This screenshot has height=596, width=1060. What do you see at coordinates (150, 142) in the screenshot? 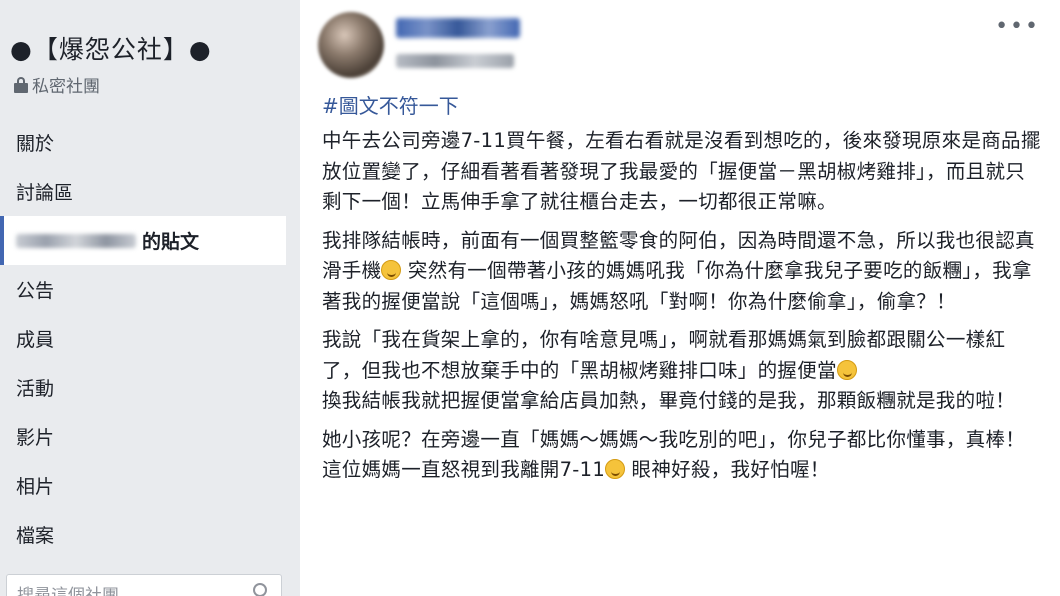
I see `nav-item-about: 關於` at bounding box center [150, 142].